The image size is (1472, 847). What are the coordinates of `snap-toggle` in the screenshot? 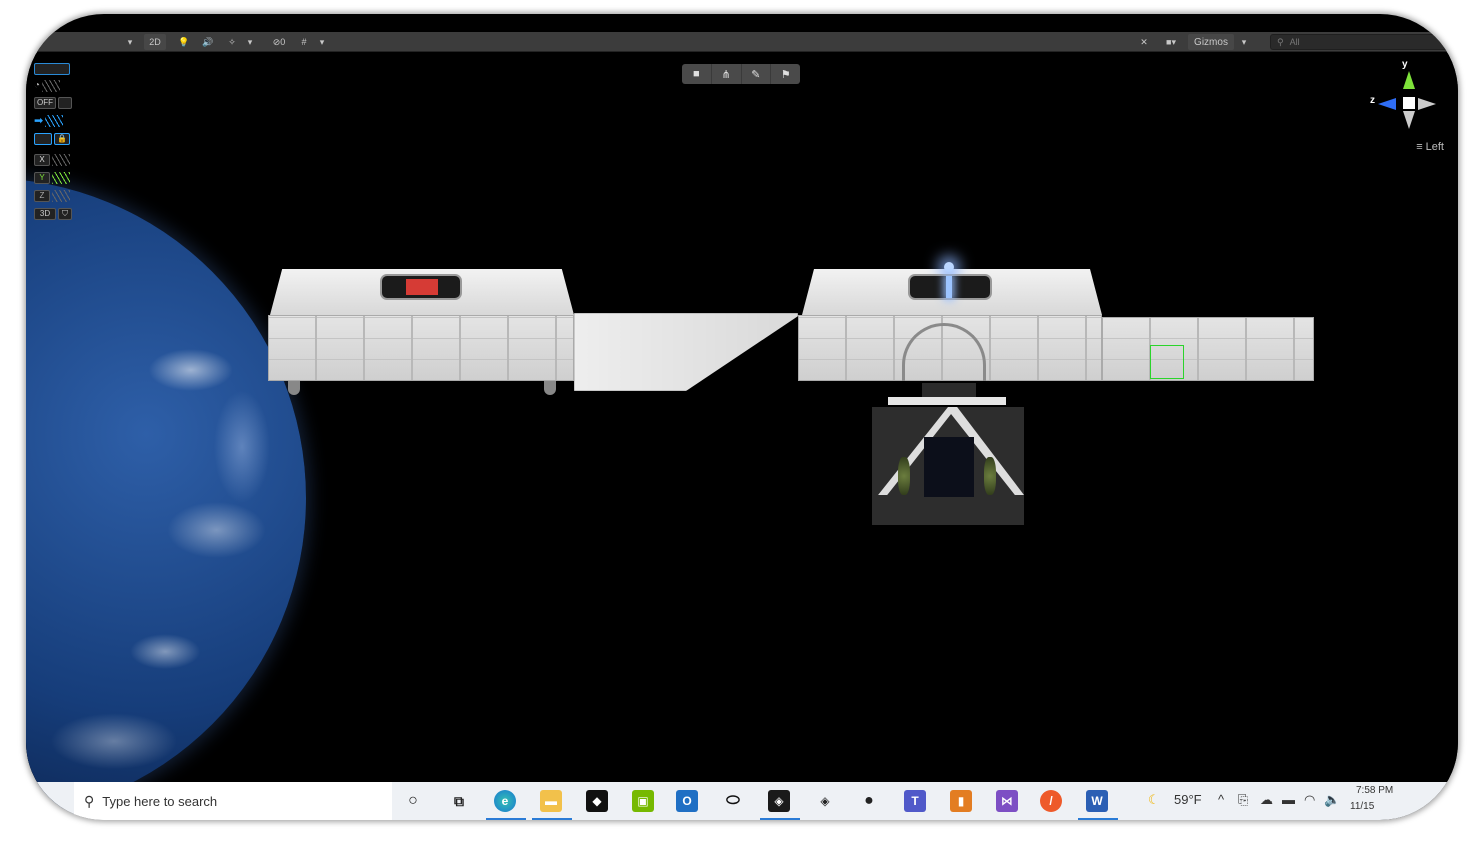 It's located at (43, 138).